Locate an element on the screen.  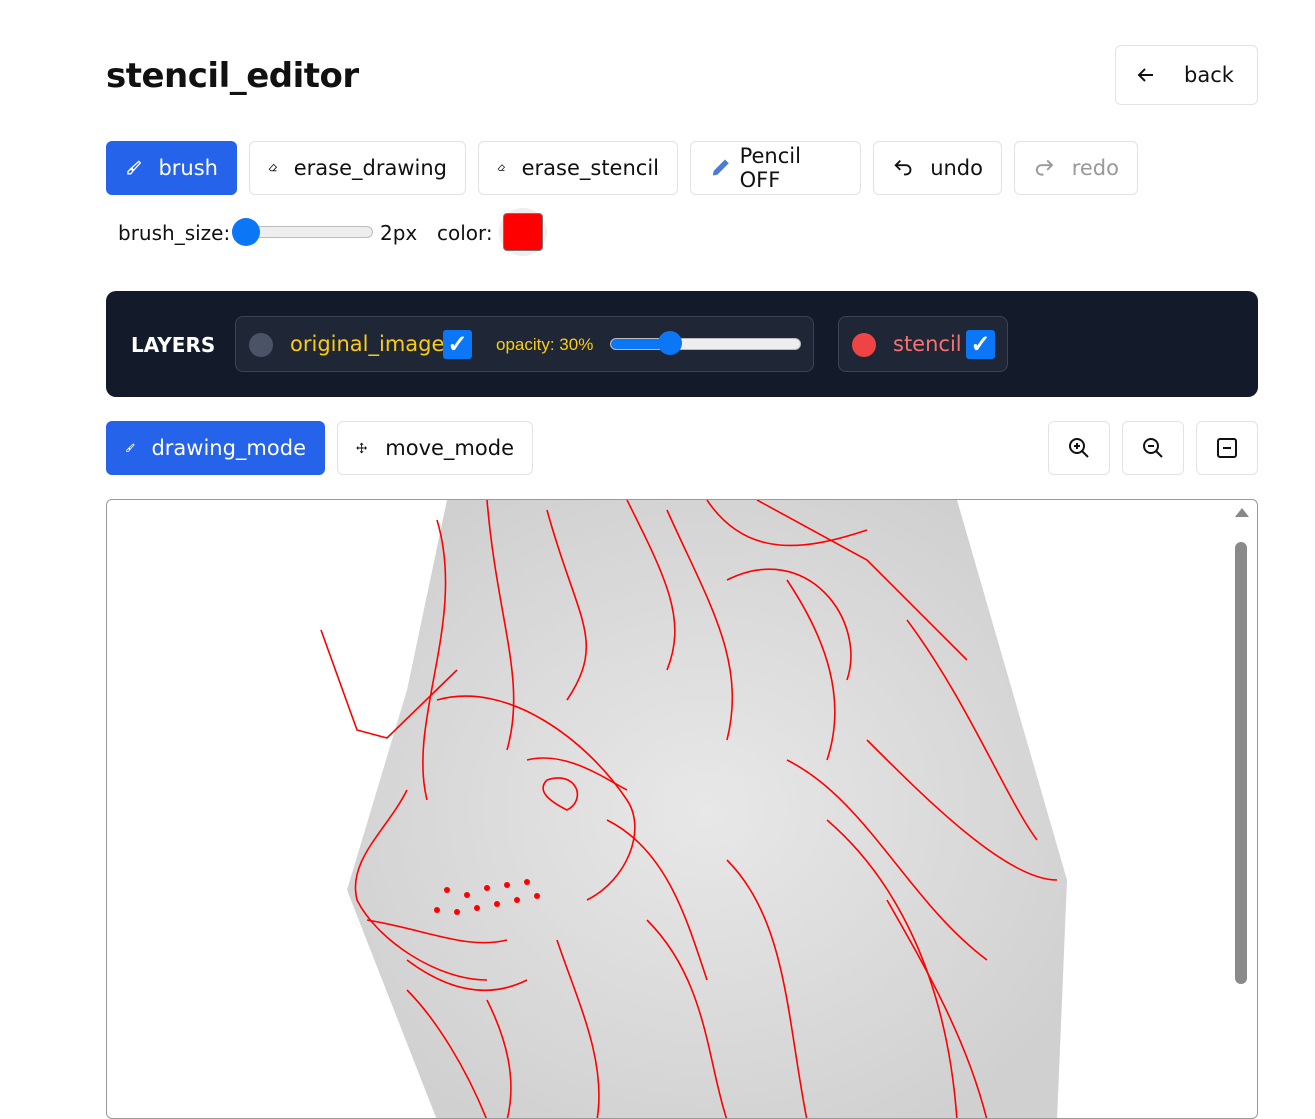
zoom-in-icon is located at coordinates (1079, 448).